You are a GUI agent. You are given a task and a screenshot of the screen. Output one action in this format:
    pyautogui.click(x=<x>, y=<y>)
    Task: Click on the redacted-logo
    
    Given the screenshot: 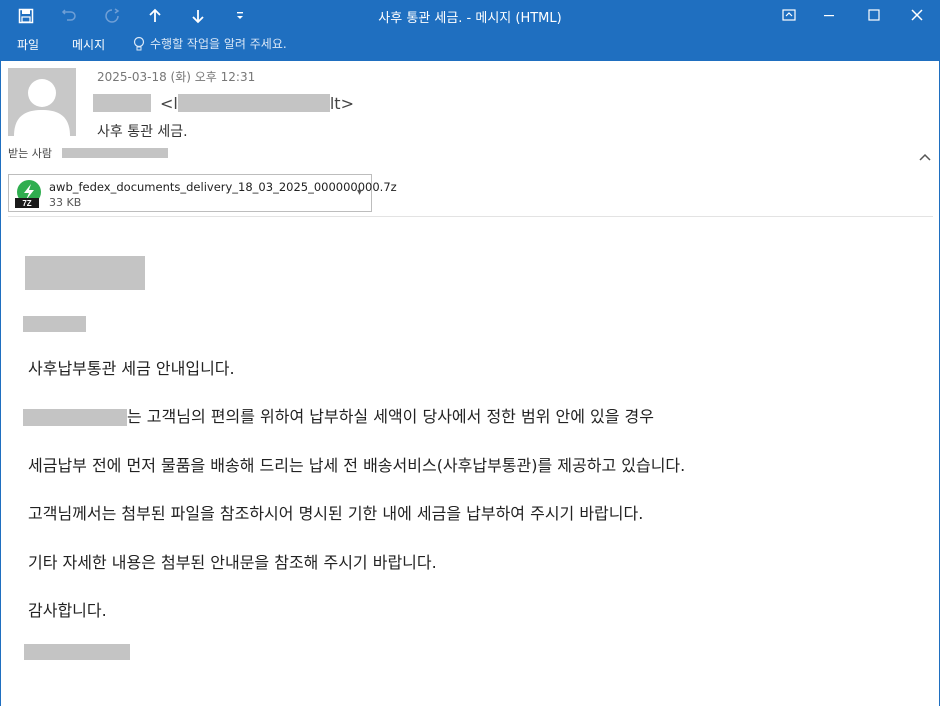 What is the action you would take?
    pyautogui.click(x=85, y=273)
    